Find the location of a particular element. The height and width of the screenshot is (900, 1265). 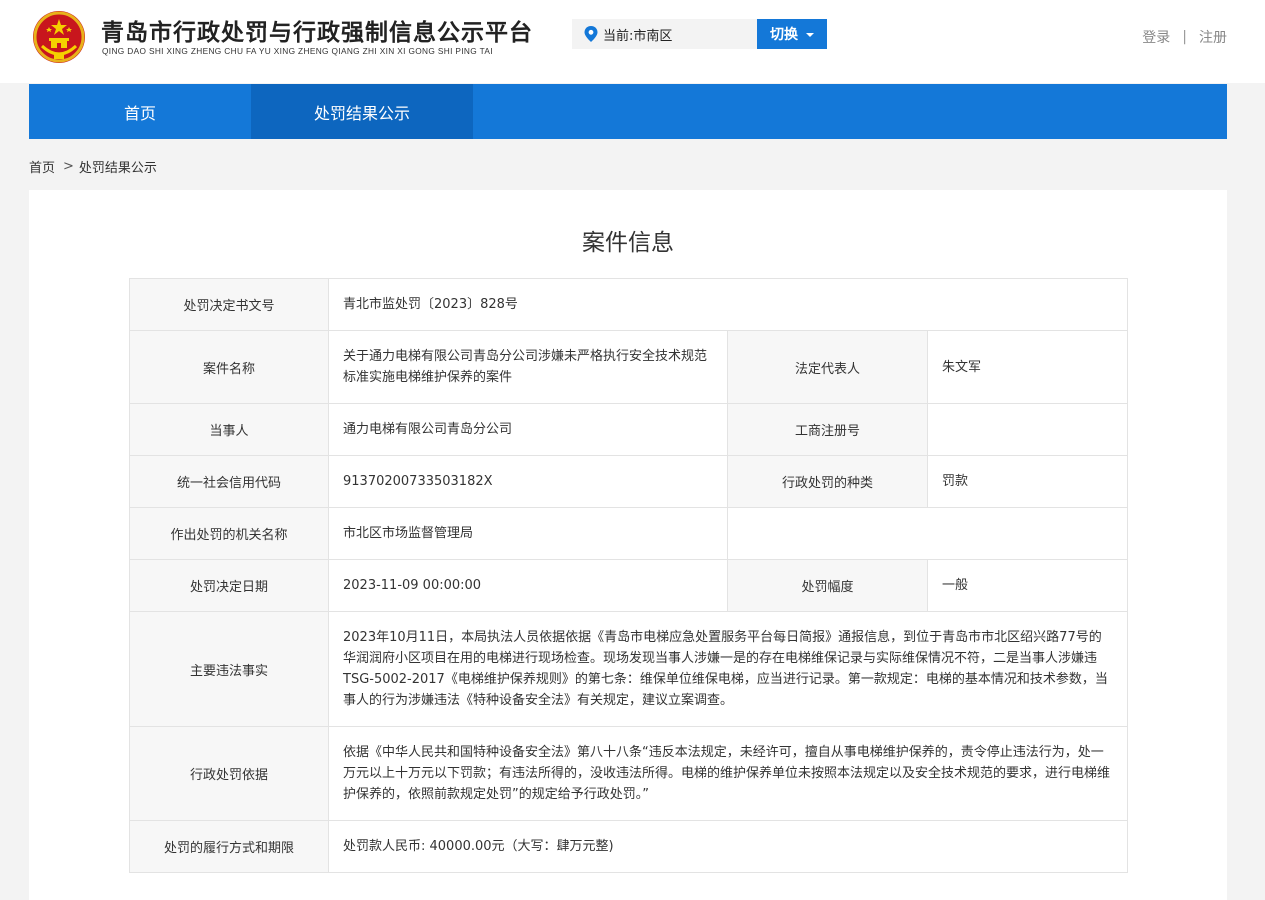

table-row: 统一社会信用代码 91370200733503182X 行政处罚的种类 罚款 is located at coordinates (629, 481).